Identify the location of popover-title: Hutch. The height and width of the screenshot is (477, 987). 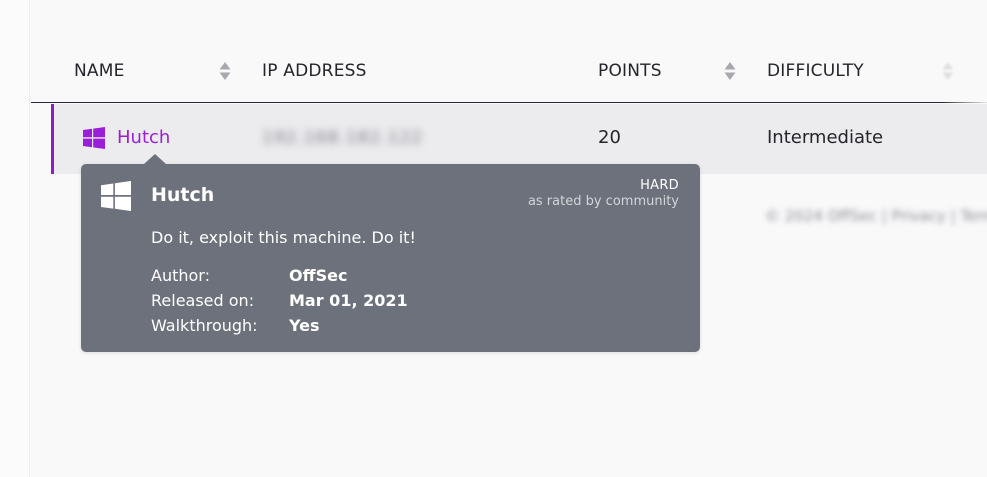
(183, 195).